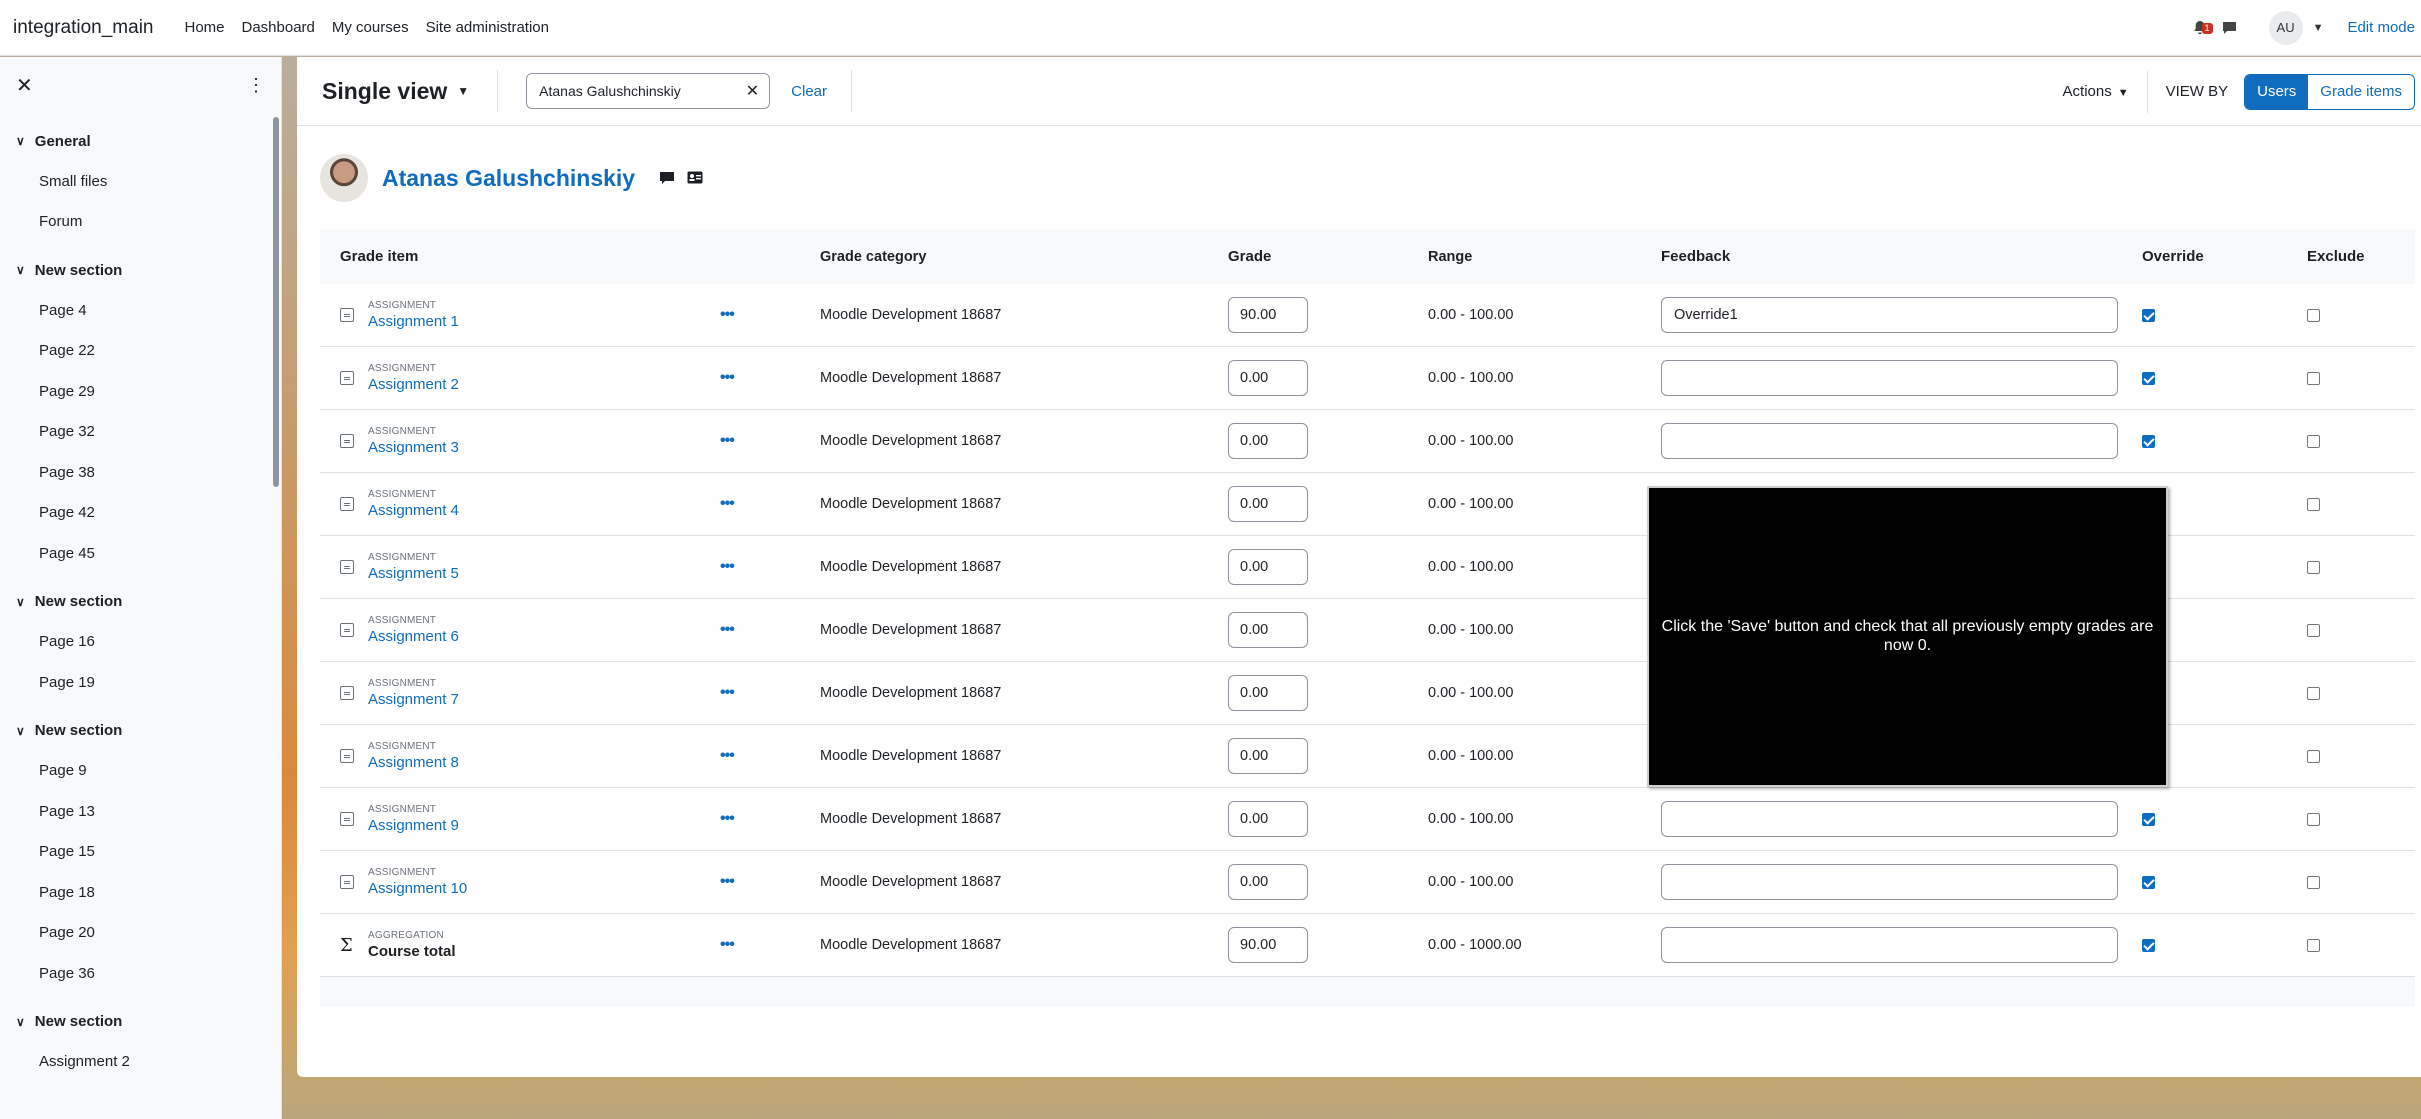 The image size is (2421, 1119). I want to click on grade-item-name-link: Assignment 9, so click(413, 825).